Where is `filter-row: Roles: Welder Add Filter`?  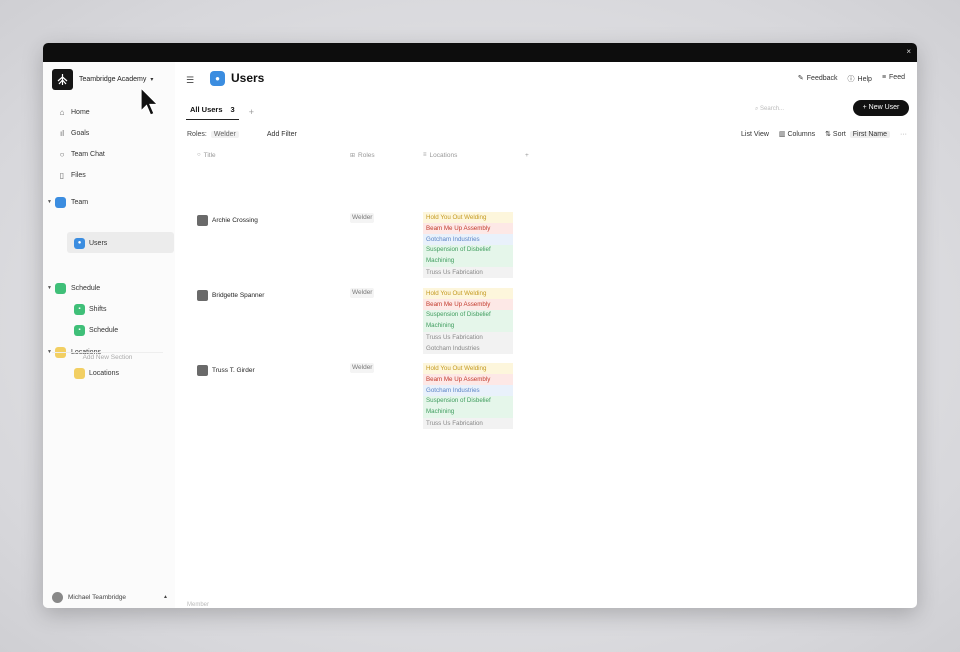 filter-row: Roles: Welder Add Filter is located at coordinates (242, 134).